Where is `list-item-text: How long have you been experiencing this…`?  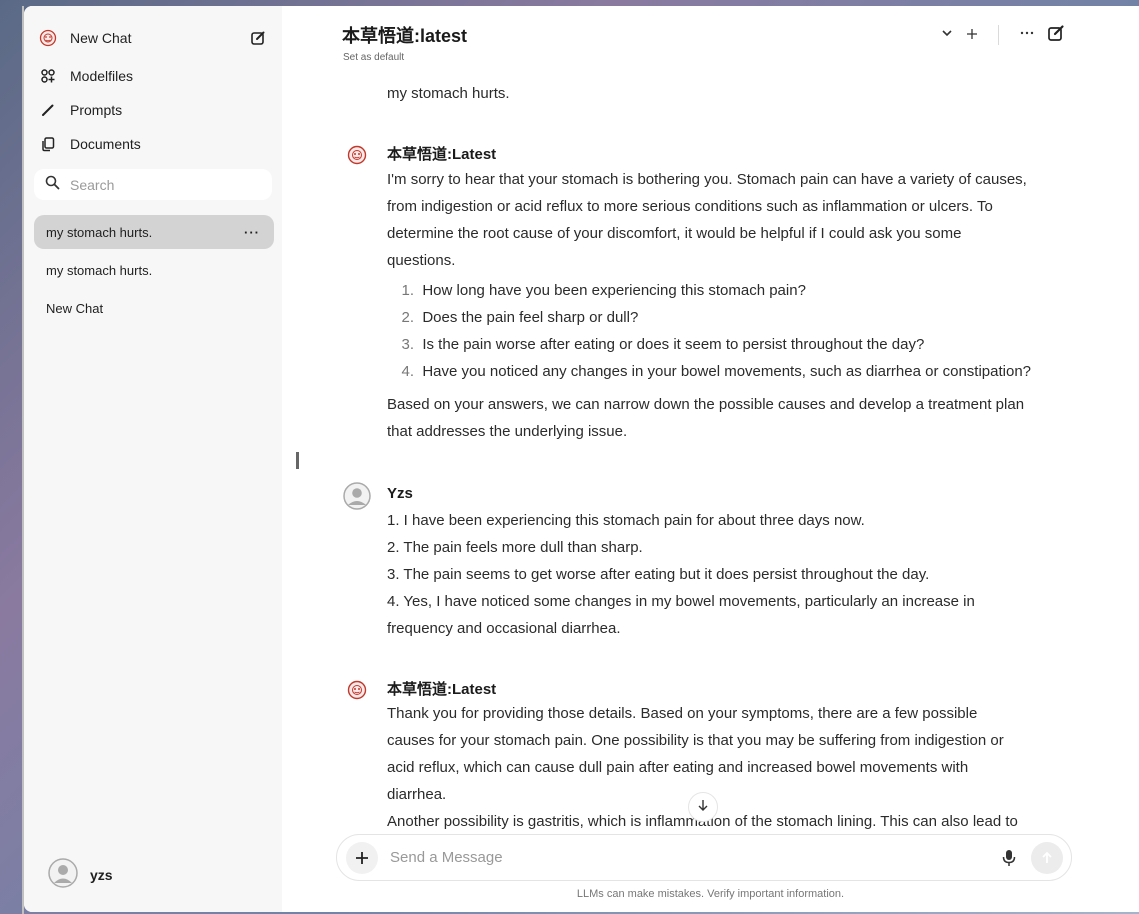 list-item-text: How long have you been experiencing this… is located at coordinates (614, 290).